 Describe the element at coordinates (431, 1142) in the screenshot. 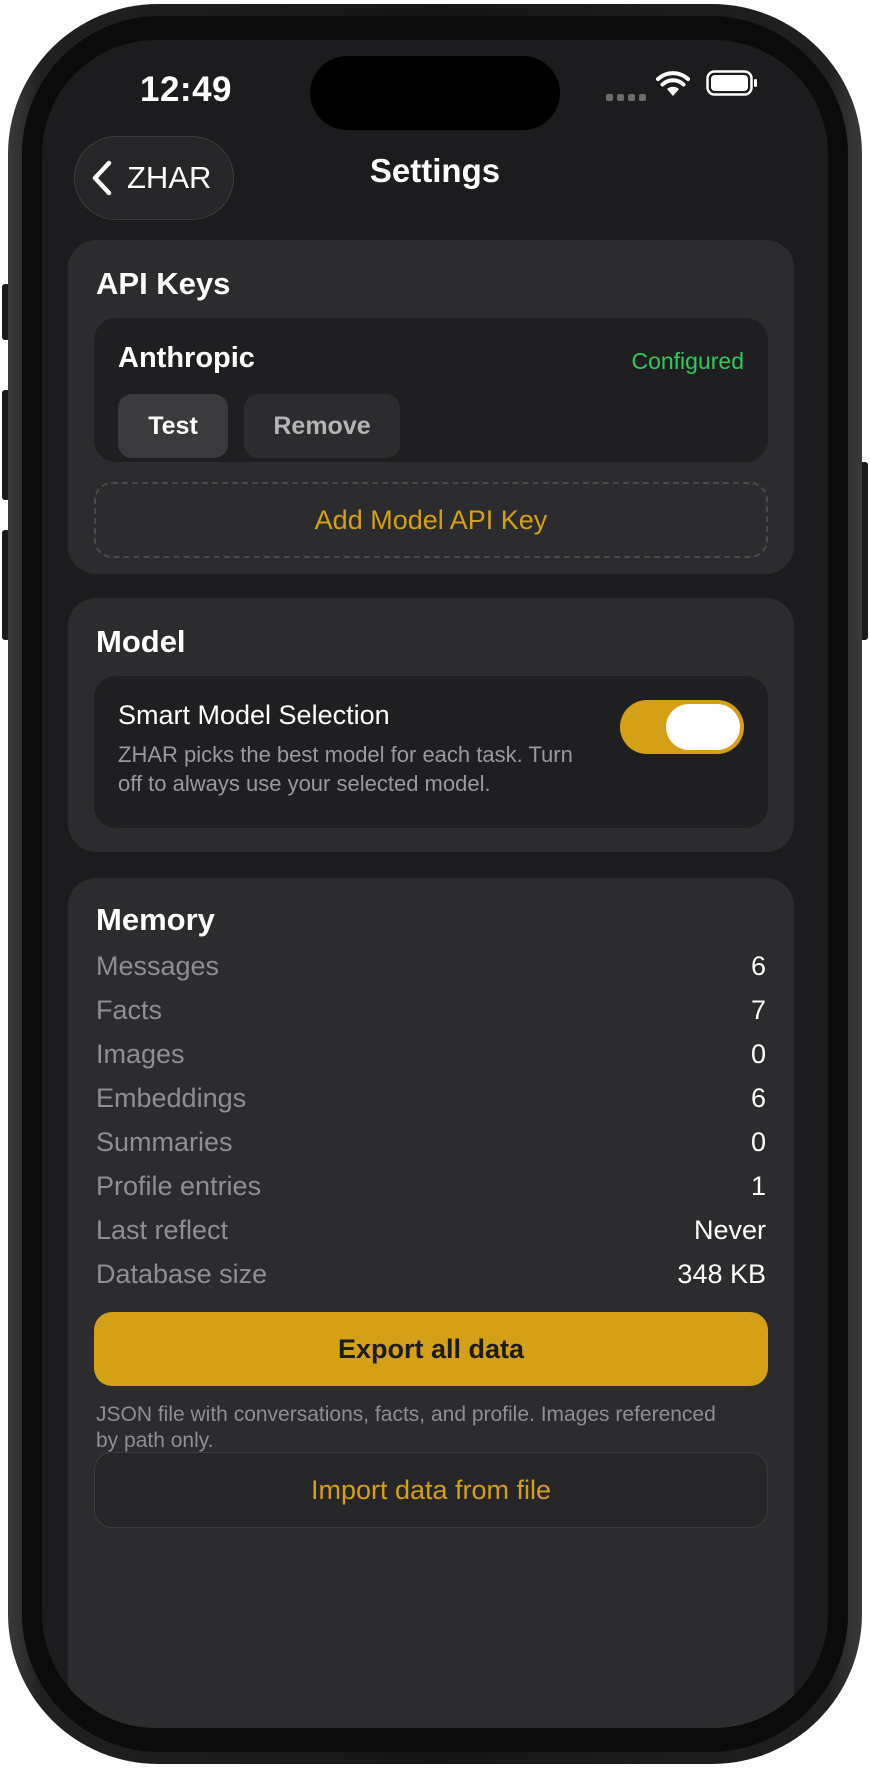

I see `stat-row-summaries: Summaries 0` at that location.